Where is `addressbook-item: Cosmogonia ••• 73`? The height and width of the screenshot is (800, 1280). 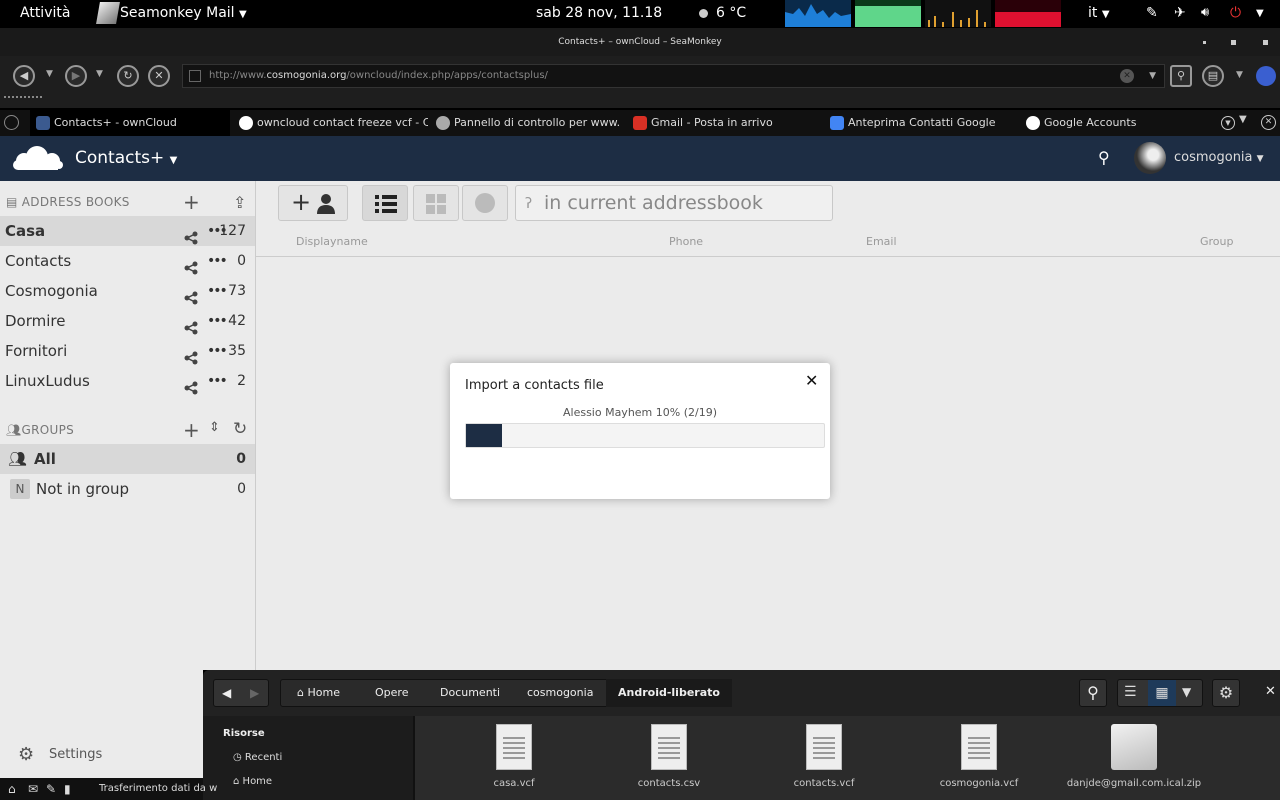 addressbook-item: Cosmogonia ••• 73 is located at coordinates (127, 291).